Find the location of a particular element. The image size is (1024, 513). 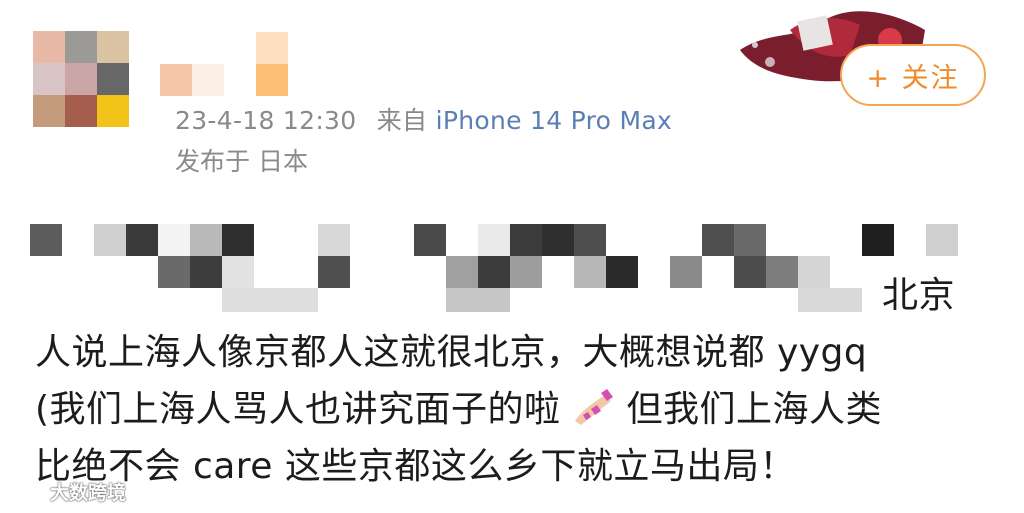

nail-polish-emoji-icon is located at coordinates (593, 407).